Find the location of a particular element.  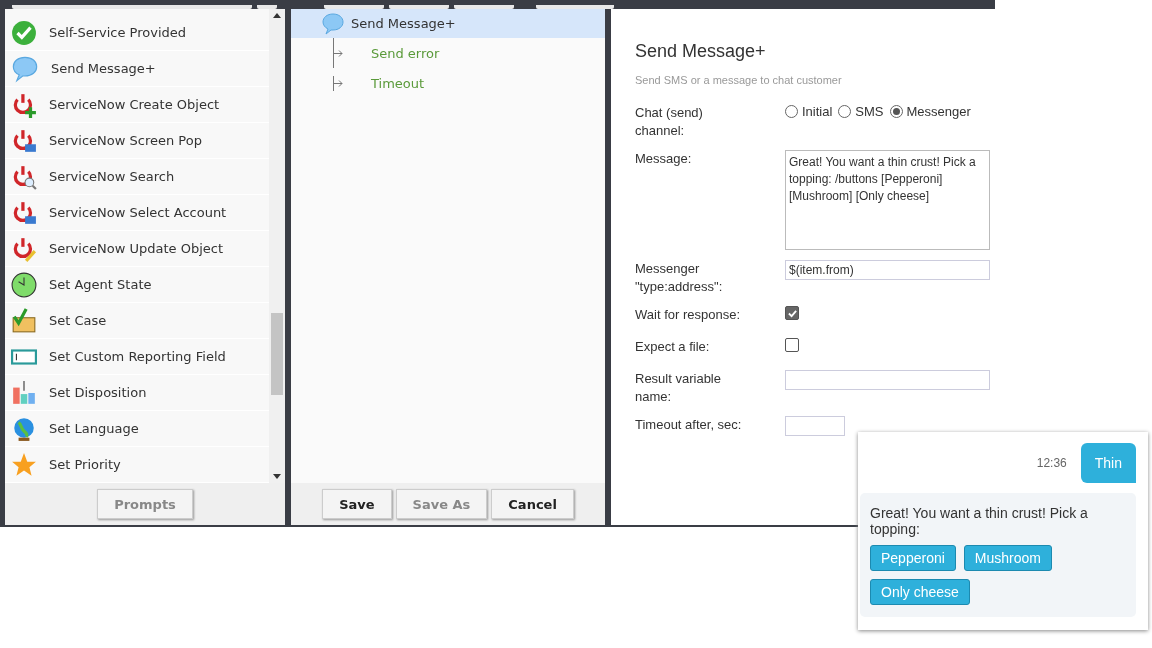

star-icon is located at coordinates (24, 464).